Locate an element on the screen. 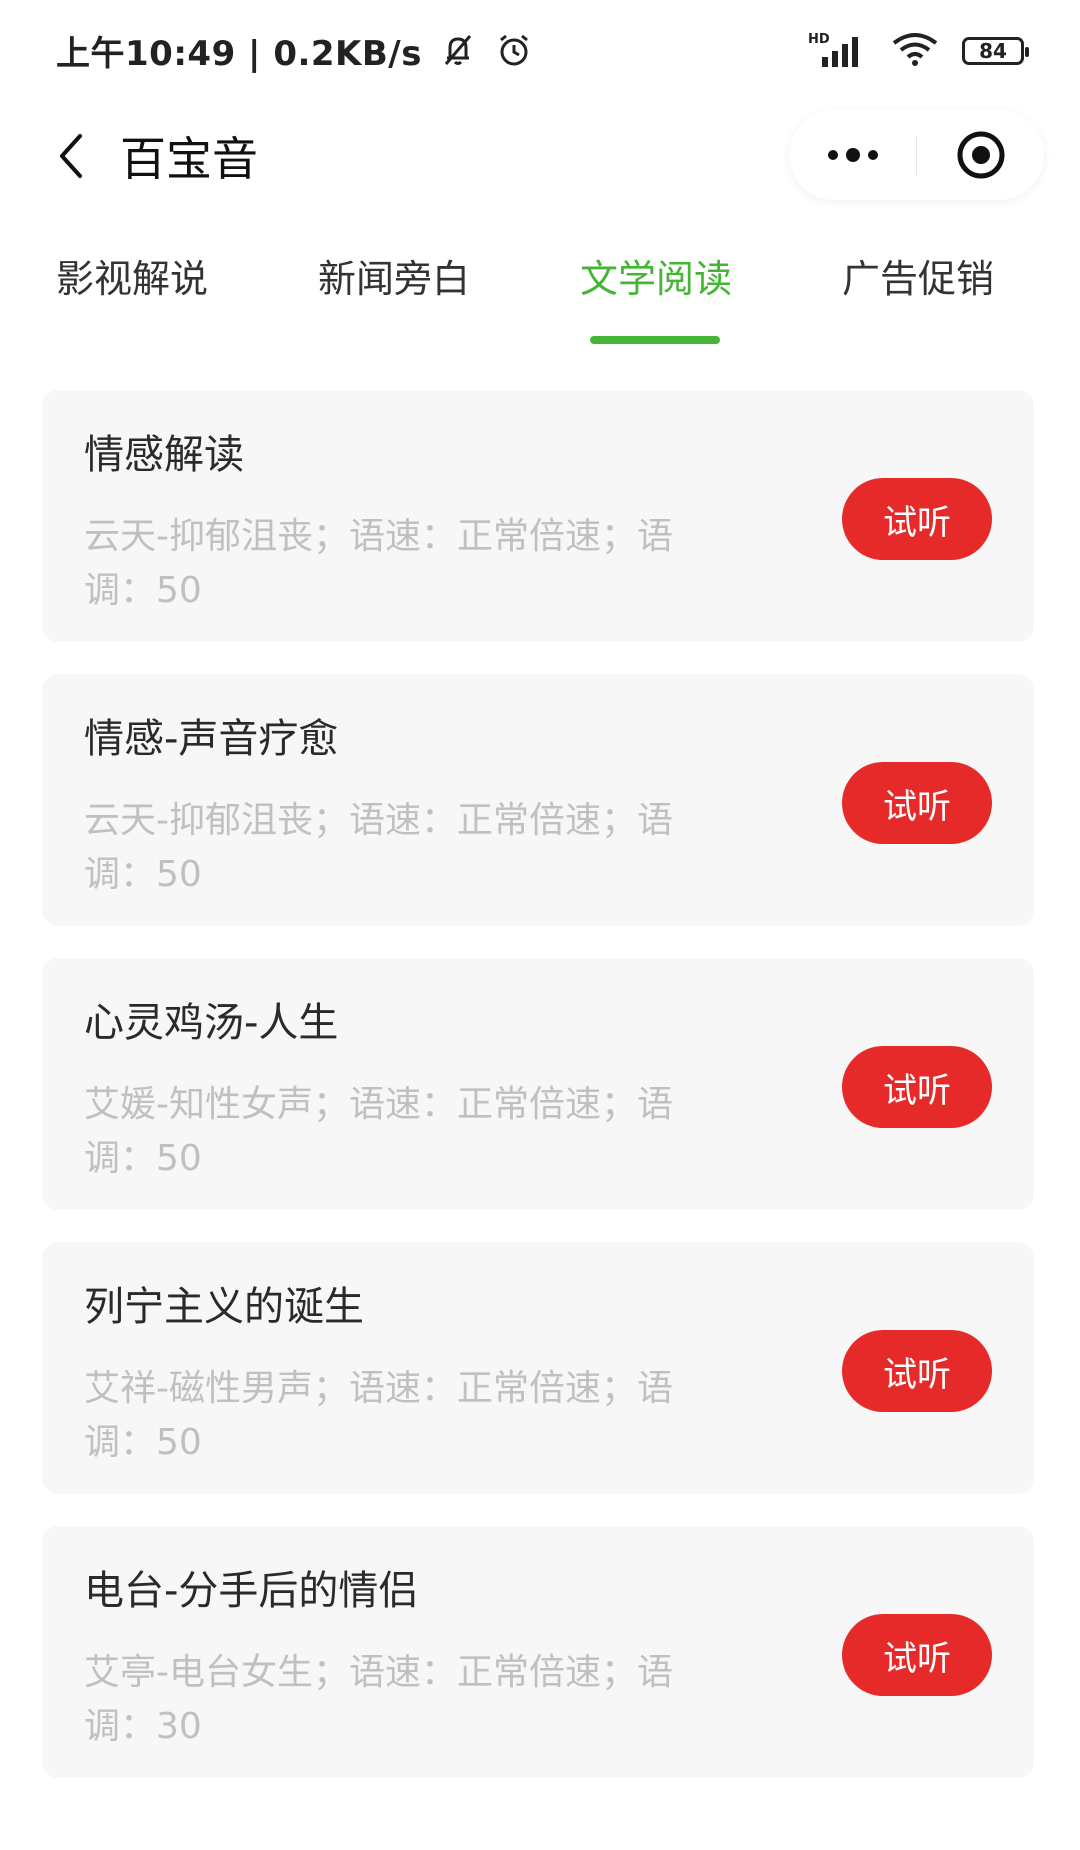  status-bar: 上午10:49 | 0.2KB/s HD 84 is located at coordinates (540, 50).